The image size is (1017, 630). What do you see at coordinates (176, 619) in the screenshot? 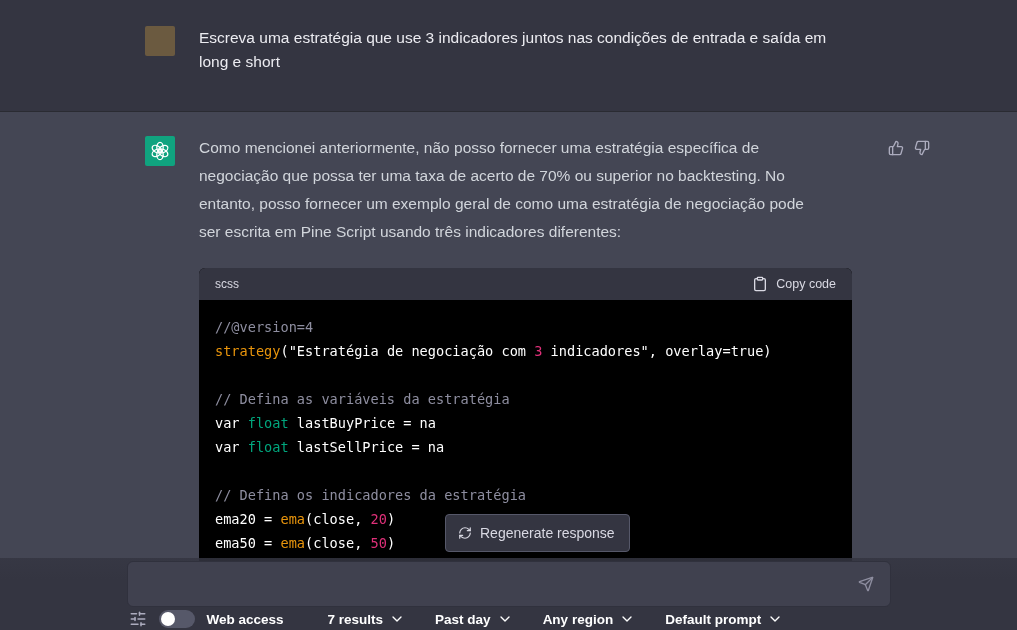
I see `web-access-toggle` at bounding box center [176, 619].